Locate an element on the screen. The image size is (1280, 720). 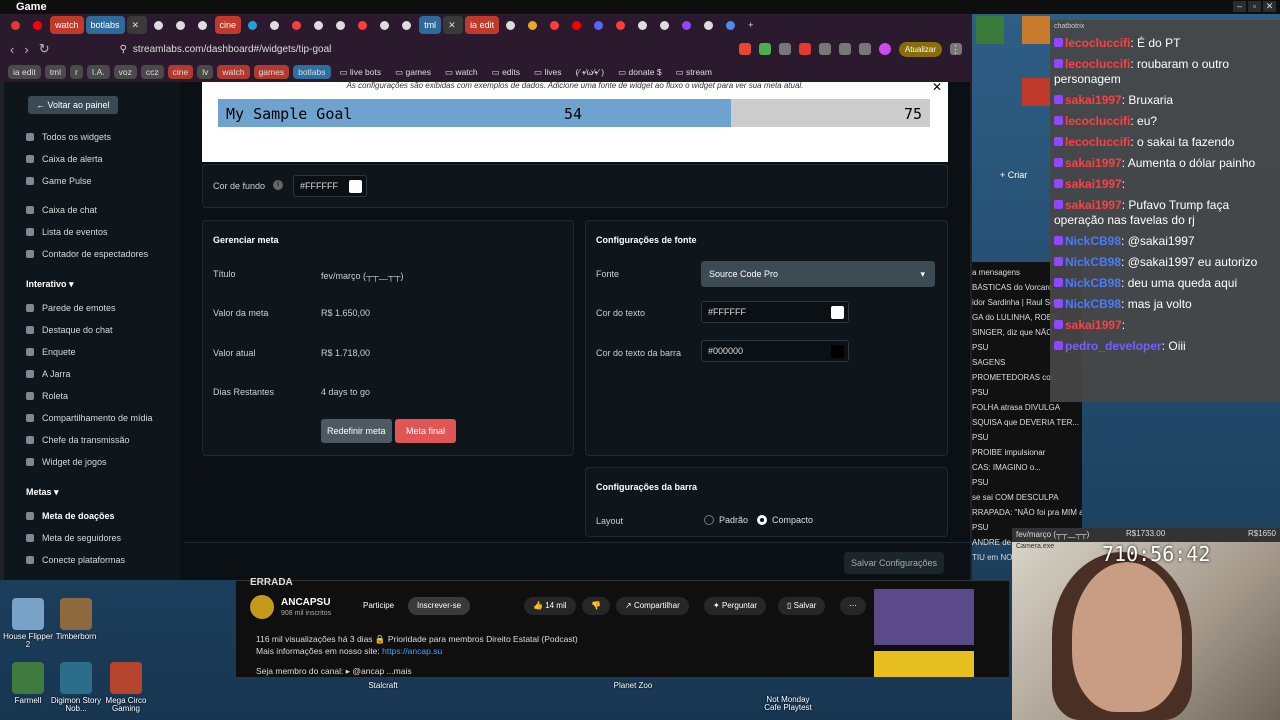
sidebar-item: Lista de eventos is located at coordinates (67, 232).